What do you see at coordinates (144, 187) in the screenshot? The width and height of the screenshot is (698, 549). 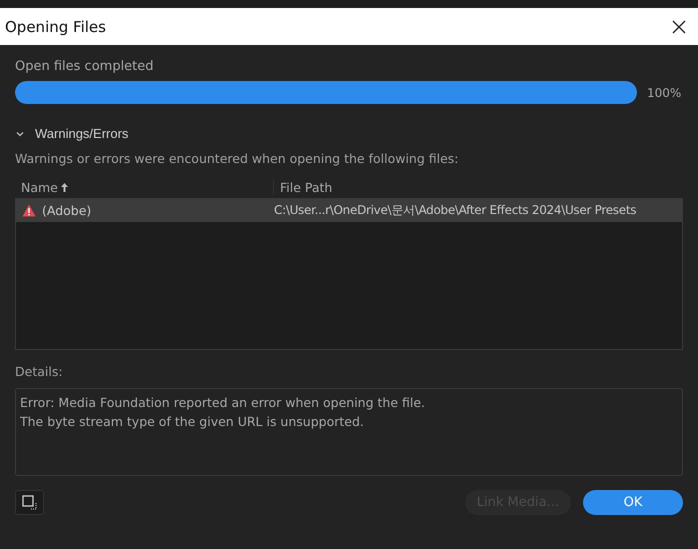 I see `column-header: Name` at bounding box center [144, 187].